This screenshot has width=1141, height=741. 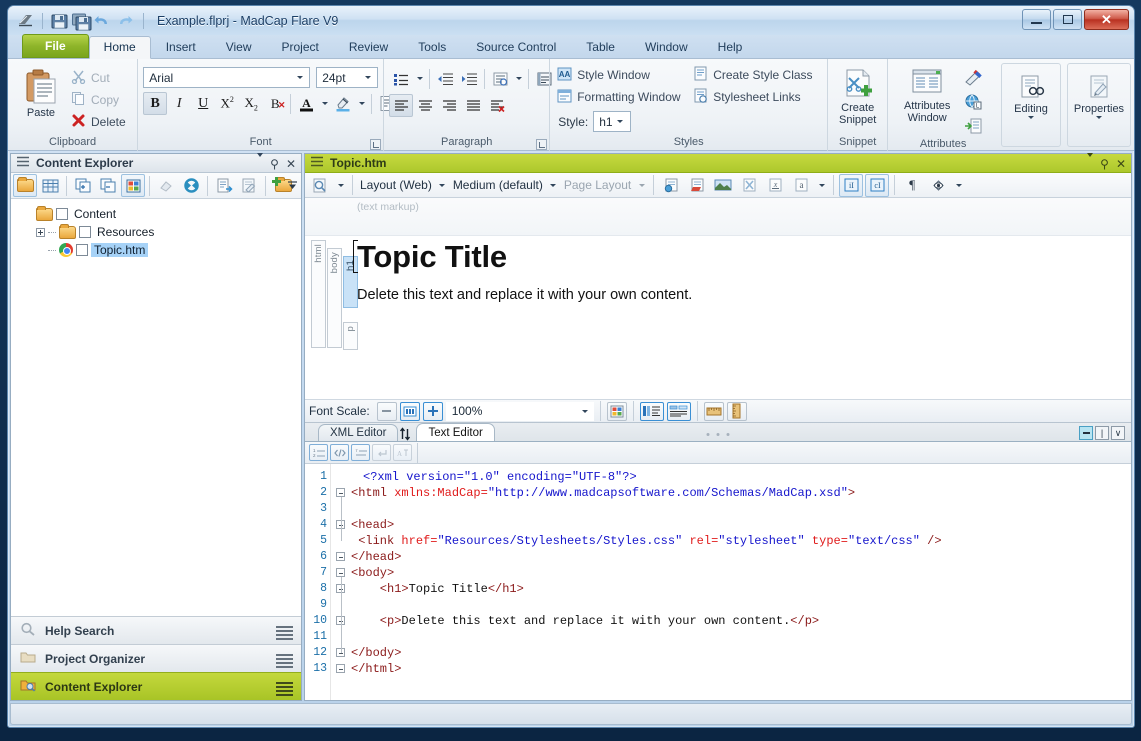 What do you see at coordinates (1086, 433) in the screenshot?
I see `pane-minimize-icon` at bounding box center [1086, 433].